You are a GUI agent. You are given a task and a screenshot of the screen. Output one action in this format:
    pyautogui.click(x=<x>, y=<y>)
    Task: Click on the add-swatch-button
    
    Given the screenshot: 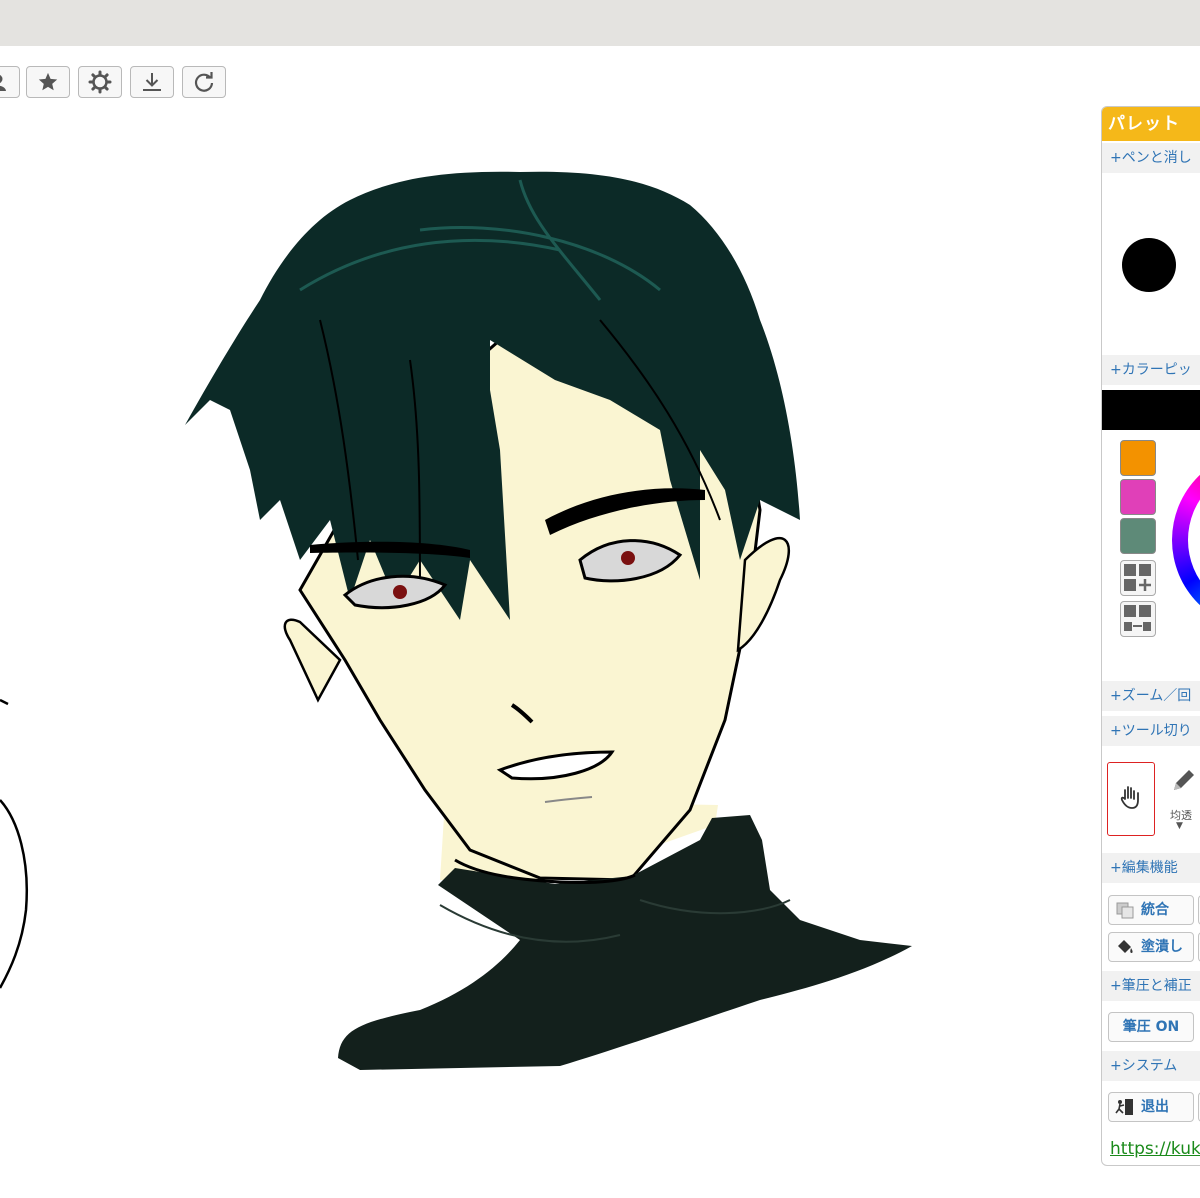 What is the action you would take?
    pyautogui.click(x=1138, y=578)
    